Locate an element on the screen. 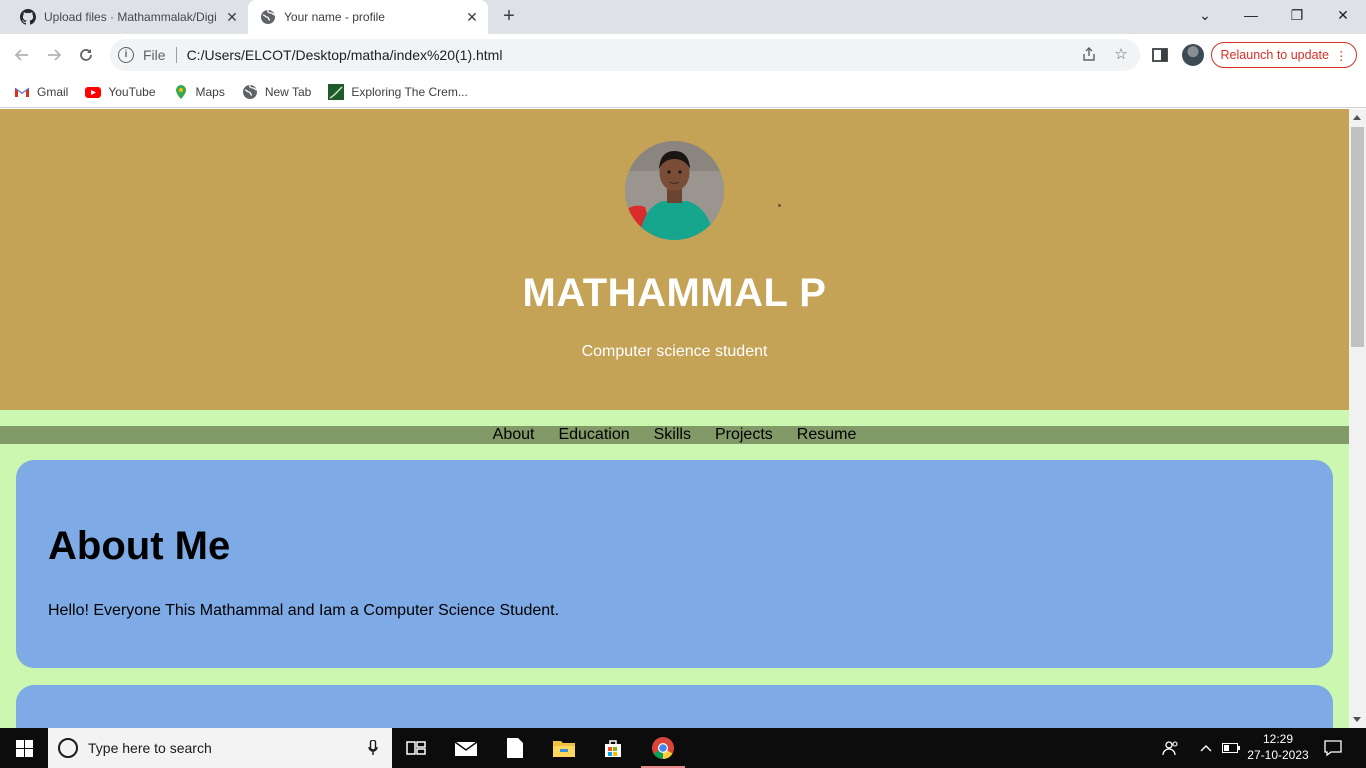 This screenshot has height=768, width=1366. bookmark-new-tab: New Tab is located at coordinates (276, 92).